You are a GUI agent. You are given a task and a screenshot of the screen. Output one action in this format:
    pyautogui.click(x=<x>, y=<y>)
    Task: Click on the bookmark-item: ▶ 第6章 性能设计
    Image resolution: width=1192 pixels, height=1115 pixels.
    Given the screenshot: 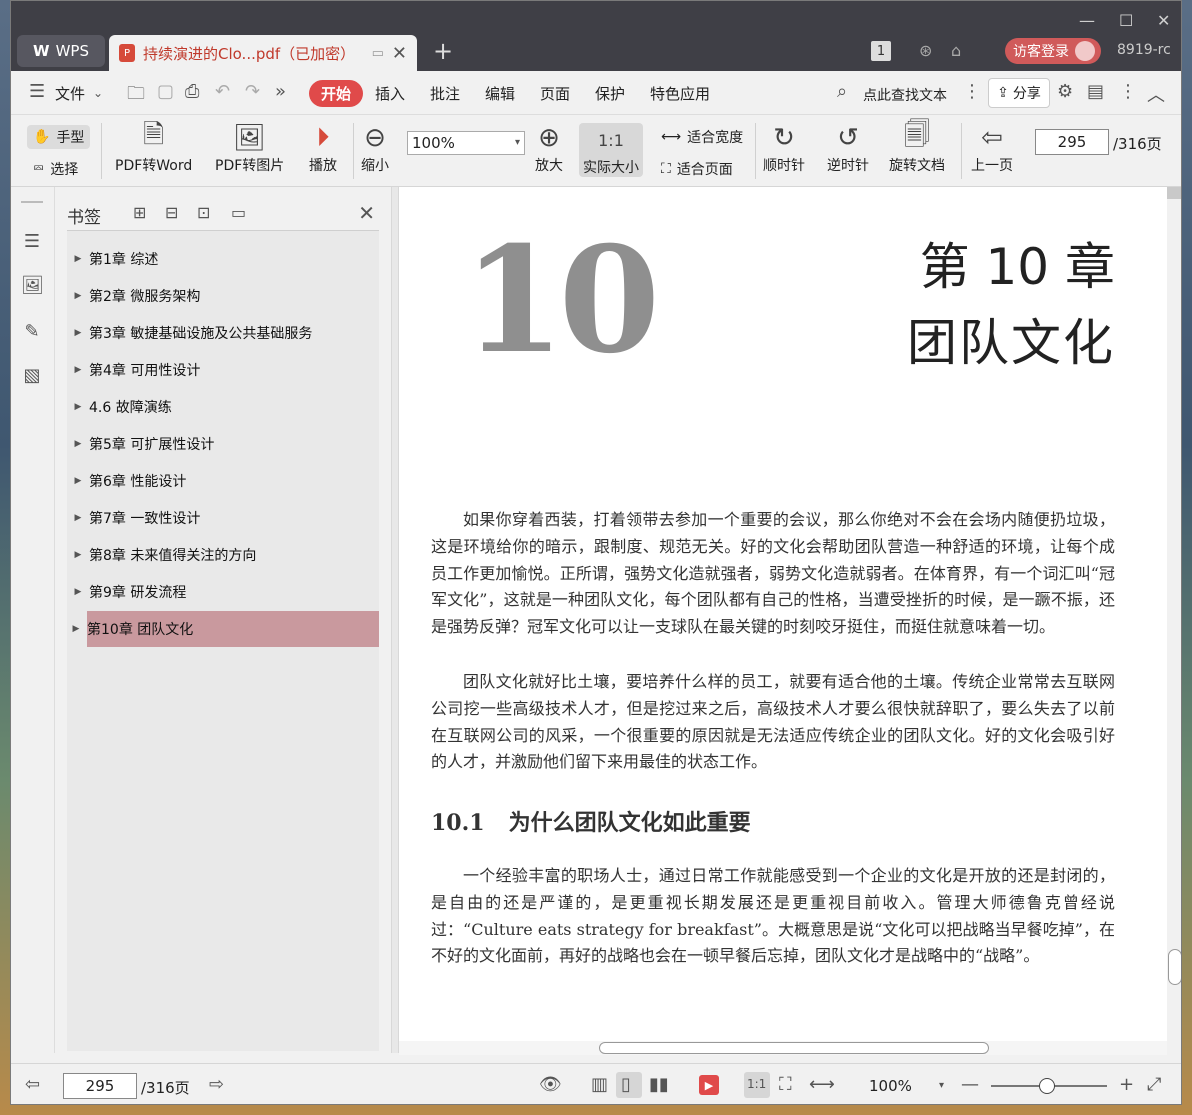 What is the action you would take?
    pyautogui.click(x=223, y=481)
    